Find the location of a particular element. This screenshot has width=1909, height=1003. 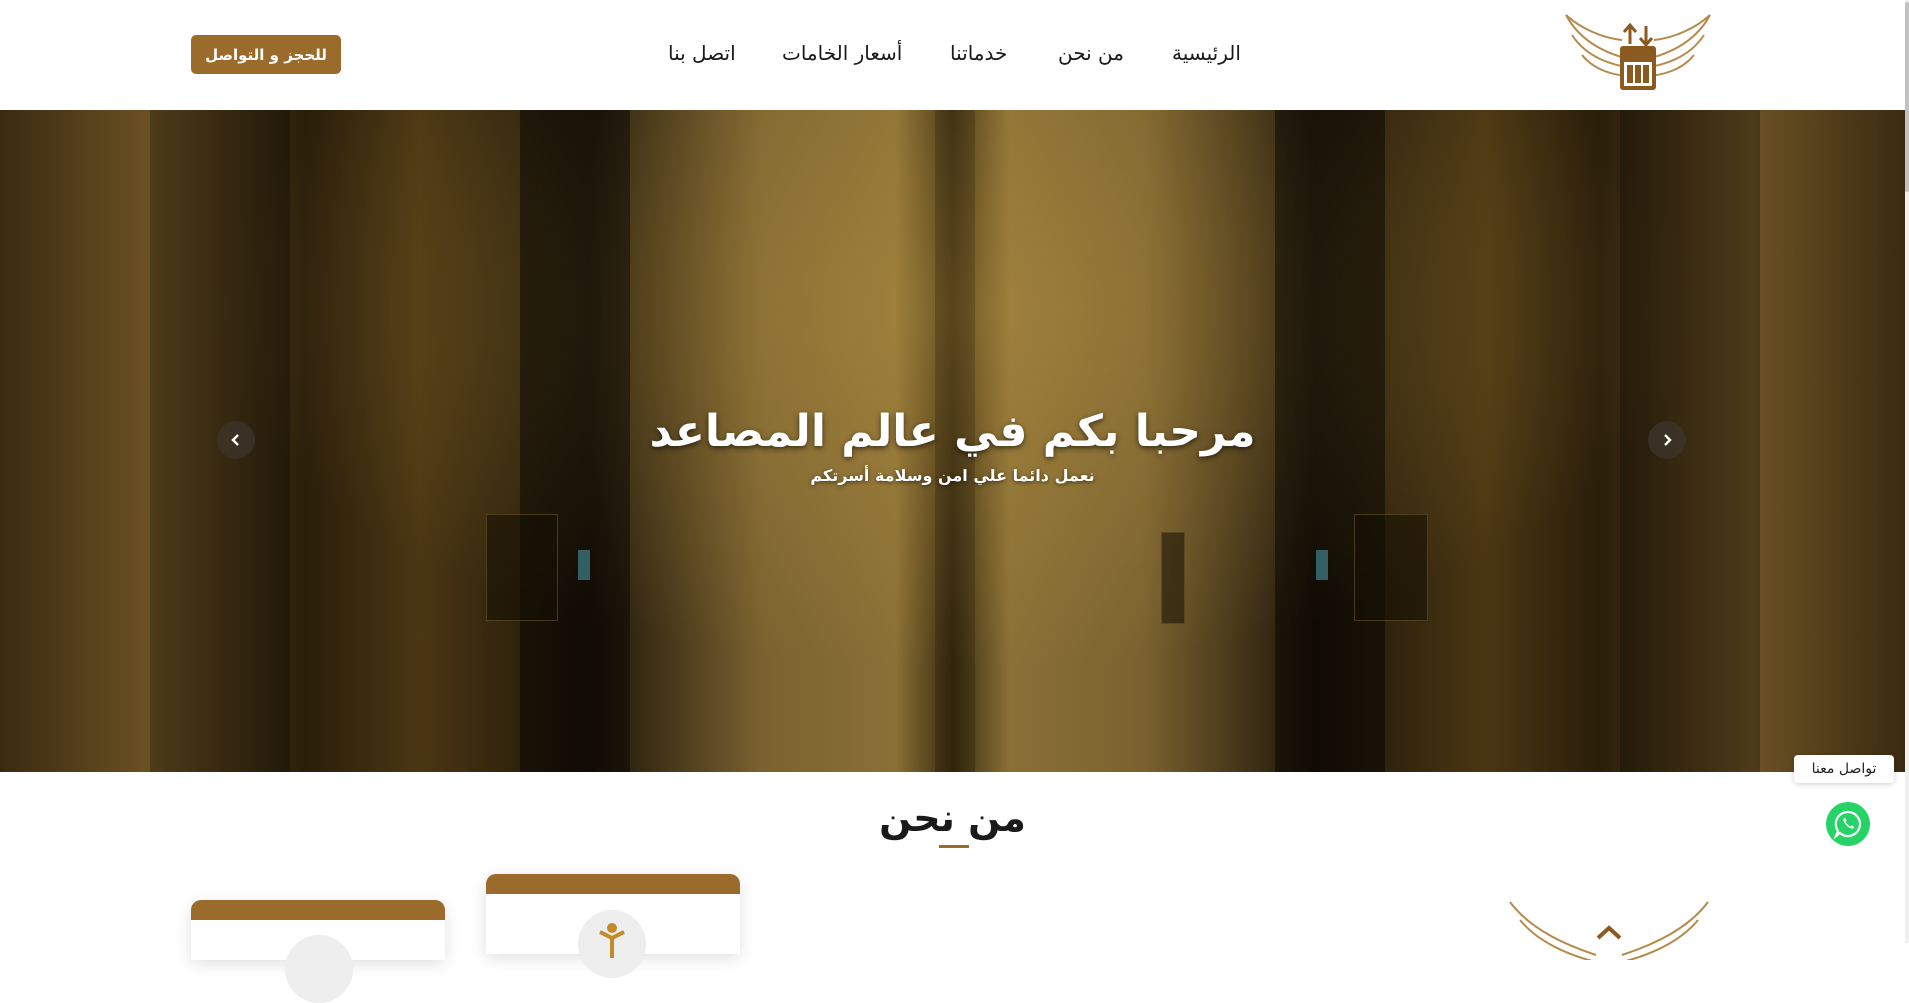

slider-prev-button is located at coordinates (236, 440).